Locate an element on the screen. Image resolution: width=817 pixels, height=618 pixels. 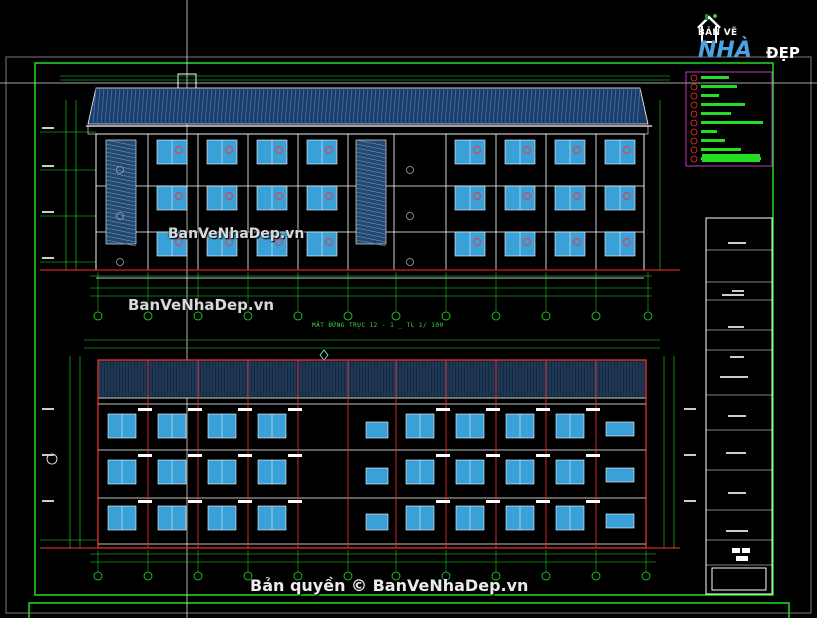
logo-nha-text: NHÀ is located at coordinates (725, 50).